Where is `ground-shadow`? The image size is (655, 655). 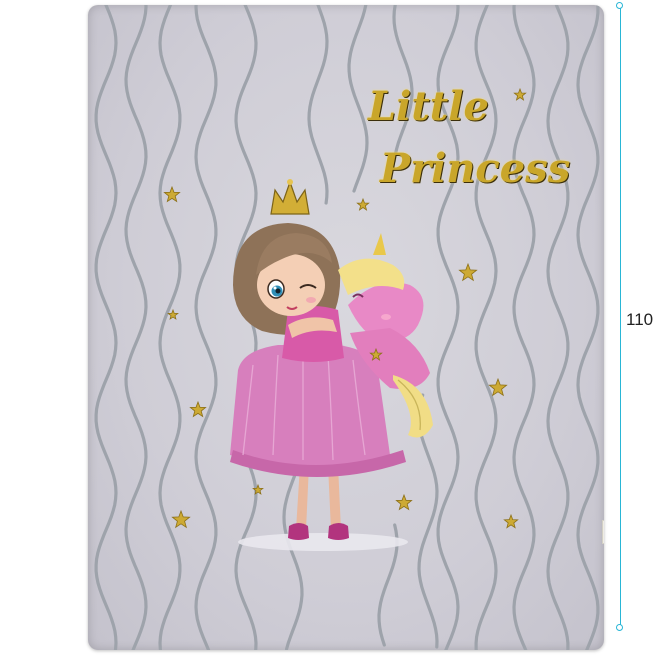 ground-shadow is located at coordinates (323, 542).